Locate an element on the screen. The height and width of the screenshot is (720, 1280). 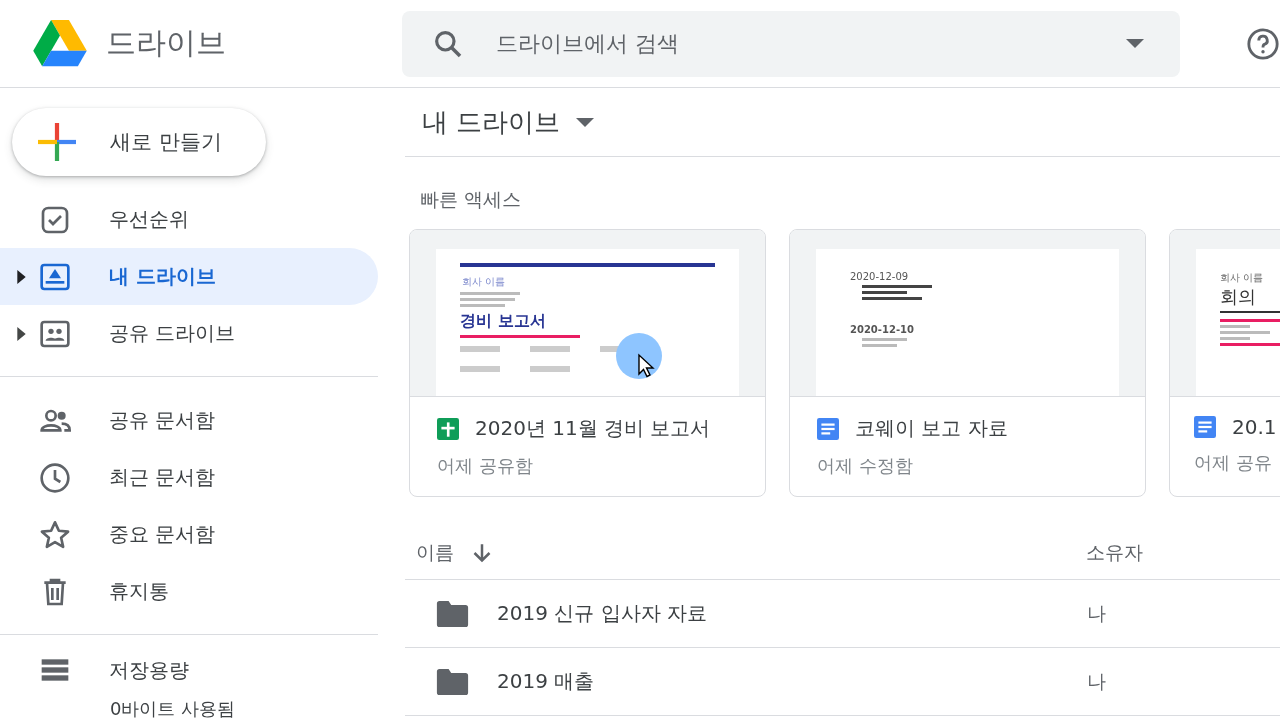
file-name: 20.1 is located at coordinates (1254, 427).